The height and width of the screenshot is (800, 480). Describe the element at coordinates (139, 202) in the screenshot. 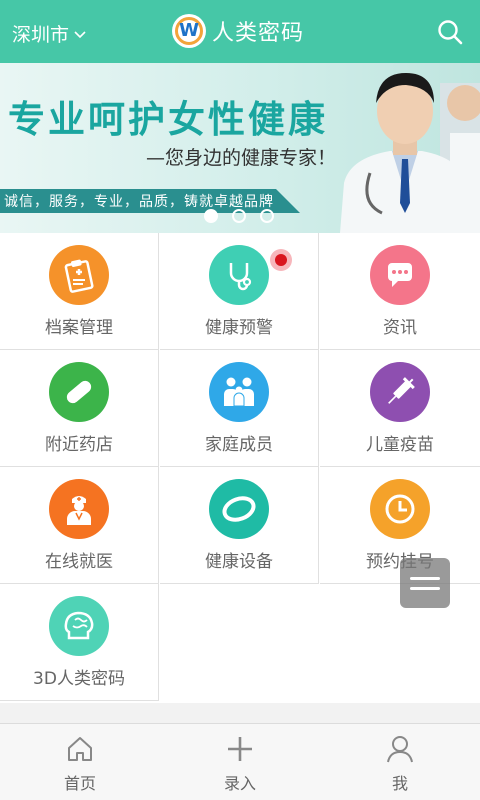

I see `banner-slogan: 诚信，服务，专业，品质，铸就卓越品牌` at that location.